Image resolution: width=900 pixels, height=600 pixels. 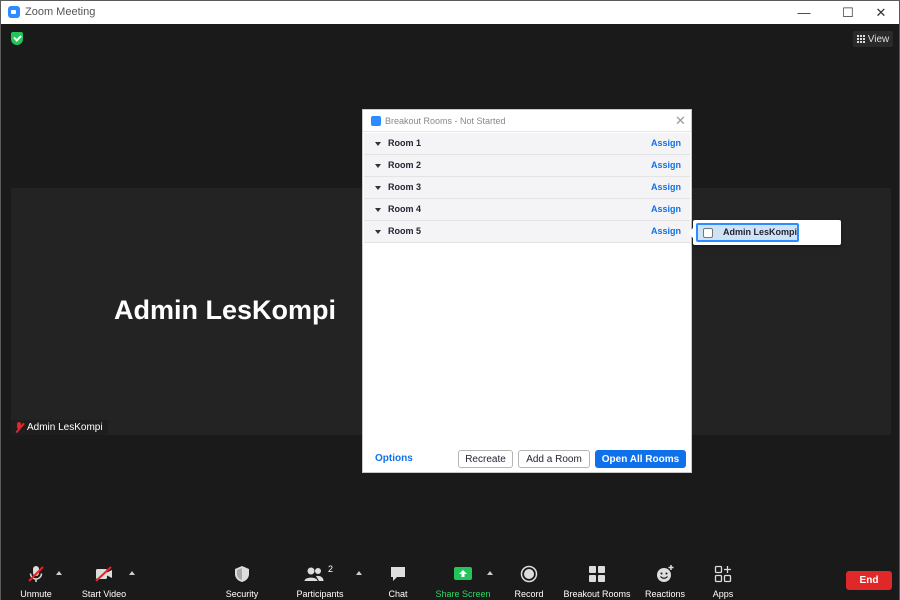 I want to click on add-room-button: Add a Room, so click(x=554, y=459).